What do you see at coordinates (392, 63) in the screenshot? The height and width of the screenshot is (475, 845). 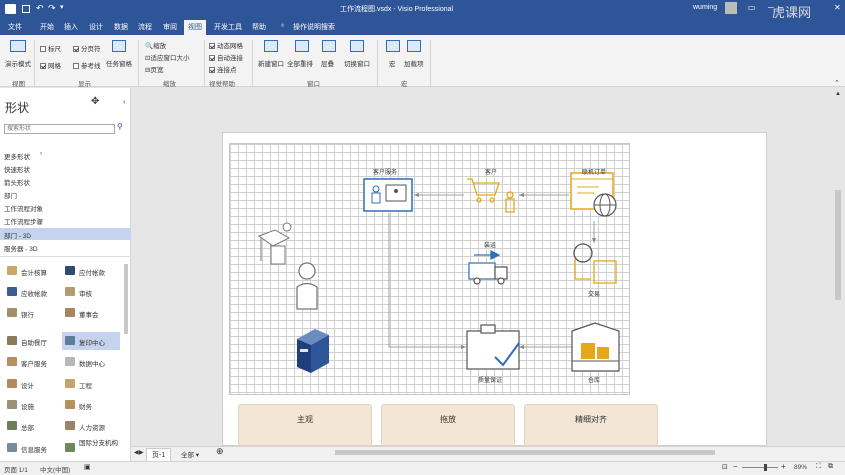 I see `macros-button: 宏` at bounding box center [392, 63].